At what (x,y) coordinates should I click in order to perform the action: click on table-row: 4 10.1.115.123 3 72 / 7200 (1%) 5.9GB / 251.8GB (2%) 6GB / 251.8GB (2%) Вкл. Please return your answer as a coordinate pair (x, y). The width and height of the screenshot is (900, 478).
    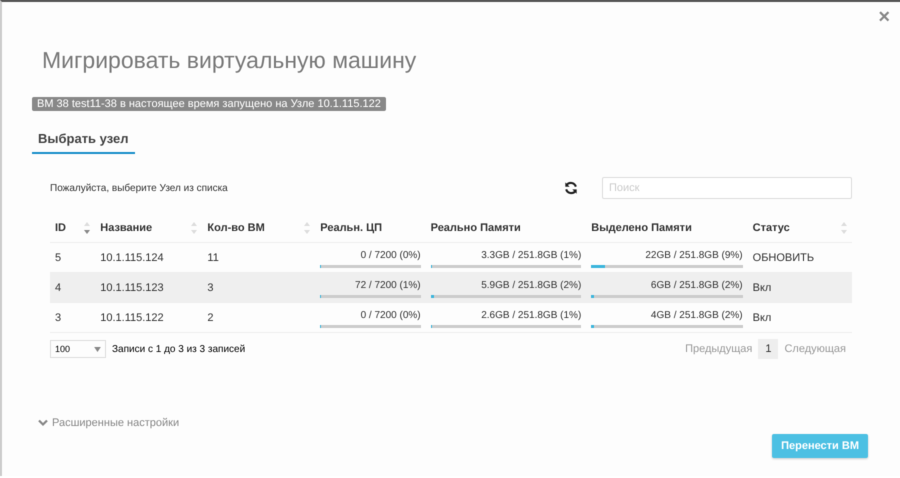
    Looking at the image, I should click on (451, 287).